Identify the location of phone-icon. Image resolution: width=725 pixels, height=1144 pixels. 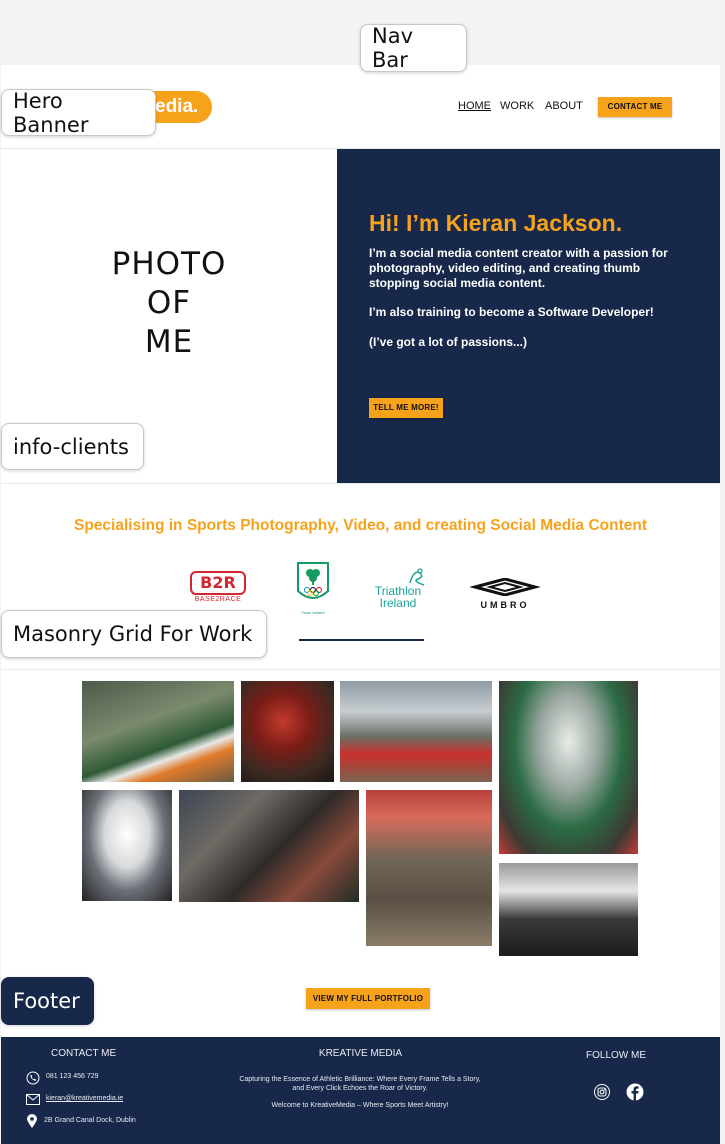
(33, 1078).